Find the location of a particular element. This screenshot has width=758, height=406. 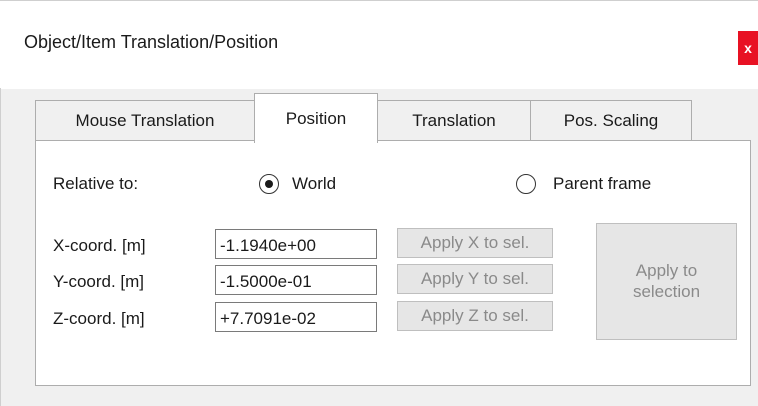

tab-label: Translation is located at coordinates (454, 120).